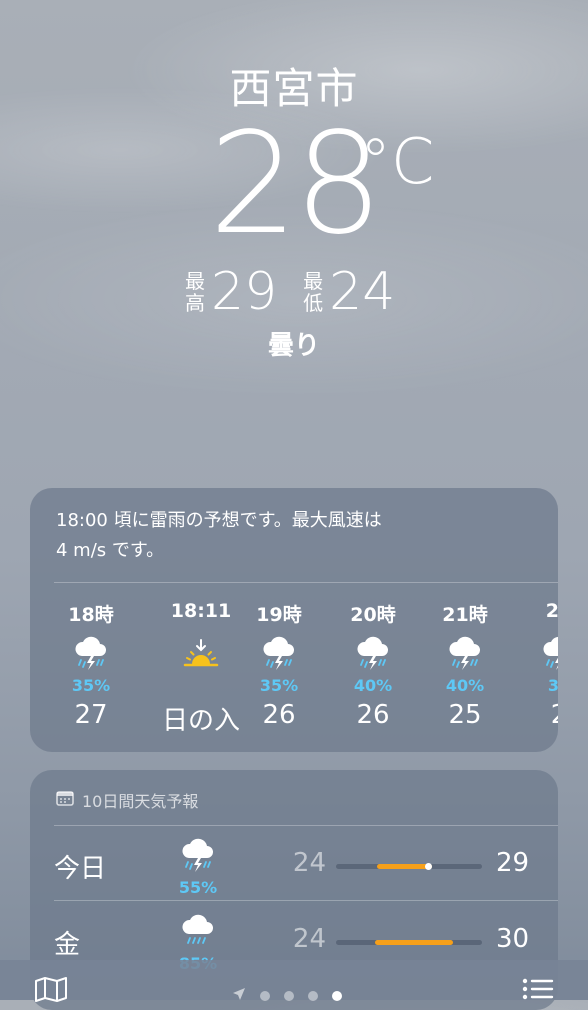 The width and height of the screenshot is (588, 1010). Describe the element at coordinates (294, 981) in the screenshot. I see `bottom-toolbar` at that location.